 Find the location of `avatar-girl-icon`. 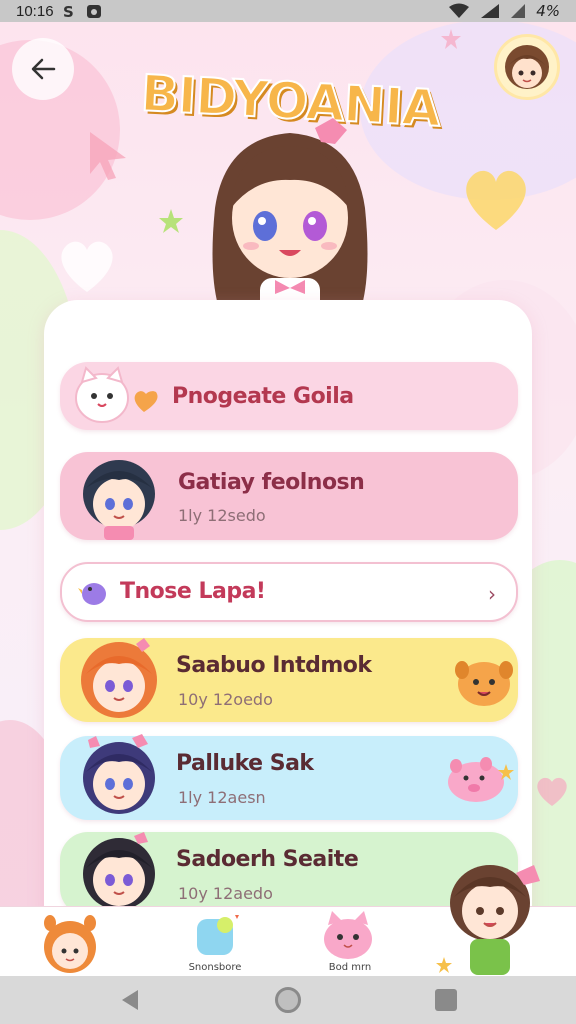

avatar-girl-icon is located at coordinates (527, 67).